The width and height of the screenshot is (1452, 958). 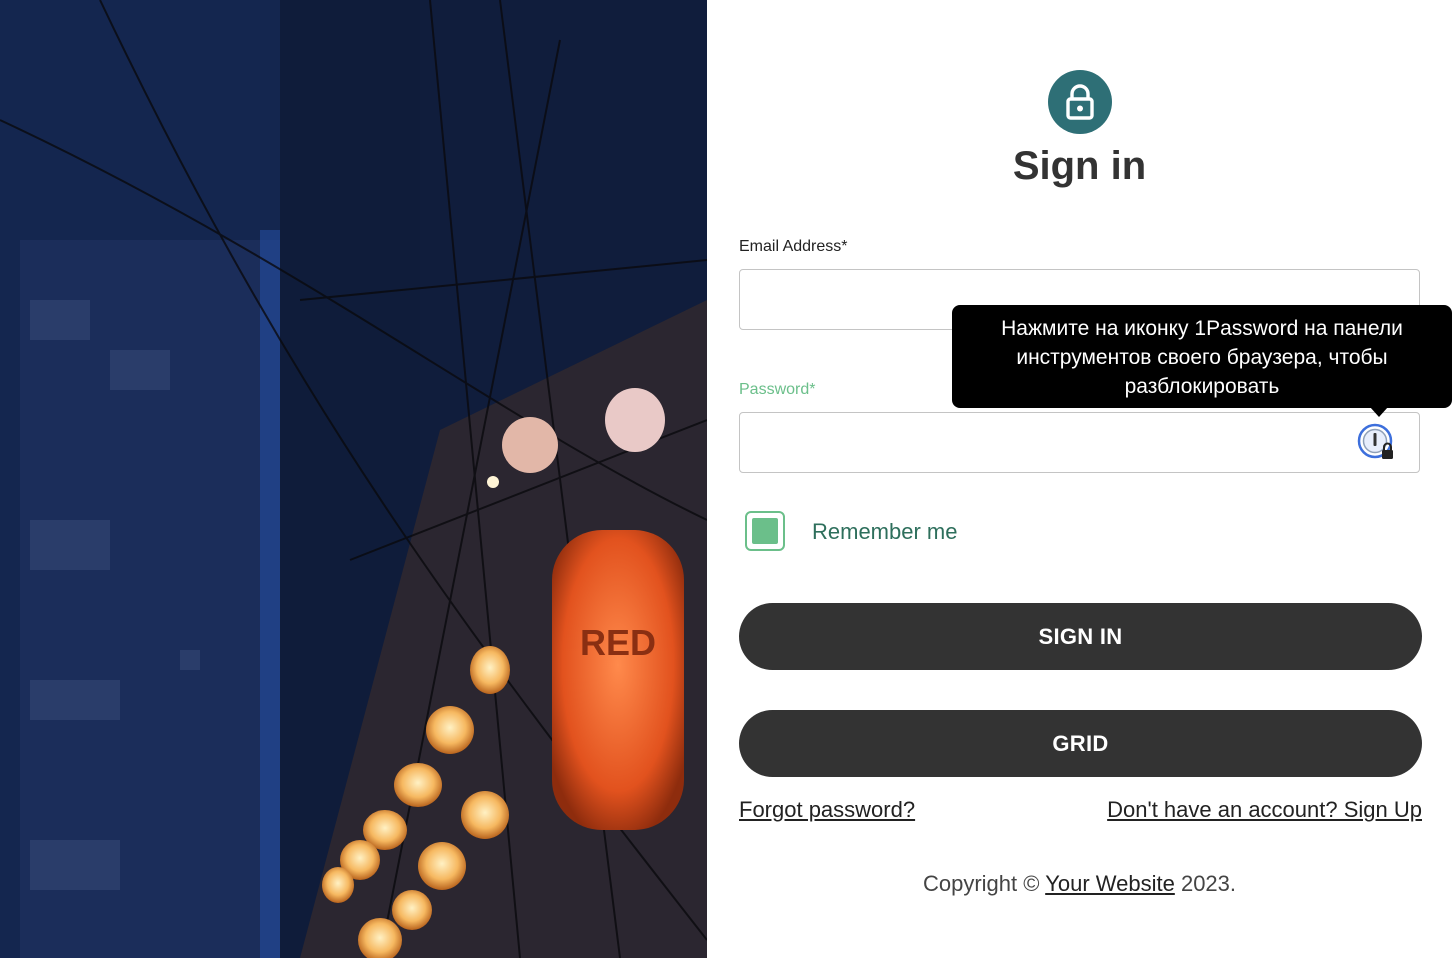 I want to click on sign-up-link: Don't have an account? Sign Up, so click(x=1264, y=810).